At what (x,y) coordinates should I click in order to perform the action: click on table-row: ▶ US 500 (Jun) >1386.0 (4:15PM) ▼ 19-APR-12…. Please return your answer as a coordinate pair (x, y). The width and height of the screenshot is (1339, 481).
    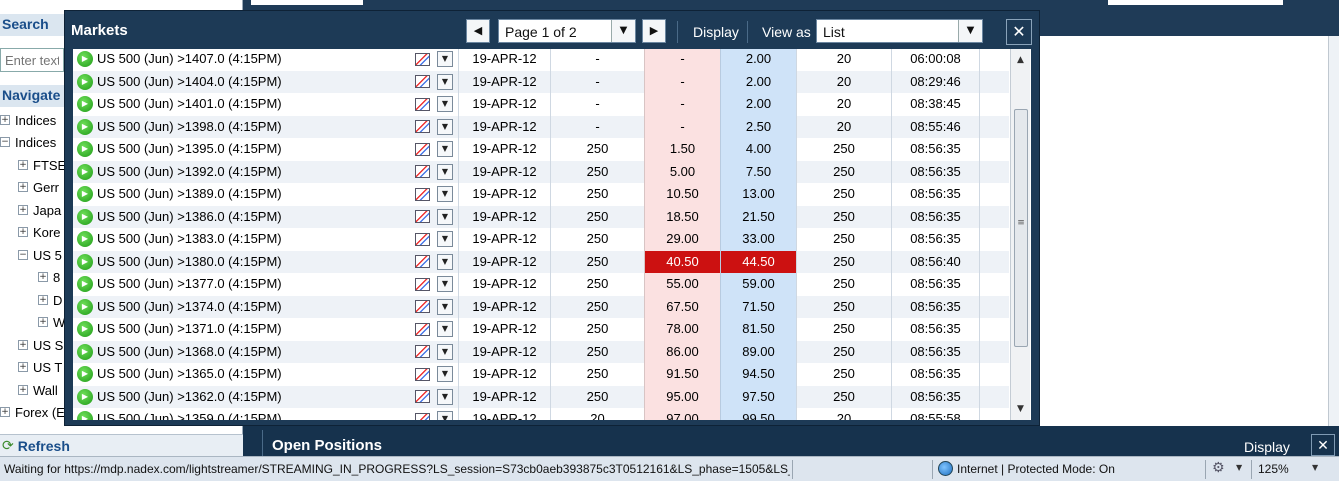
    Looking at the image, I should click on (541, 217).